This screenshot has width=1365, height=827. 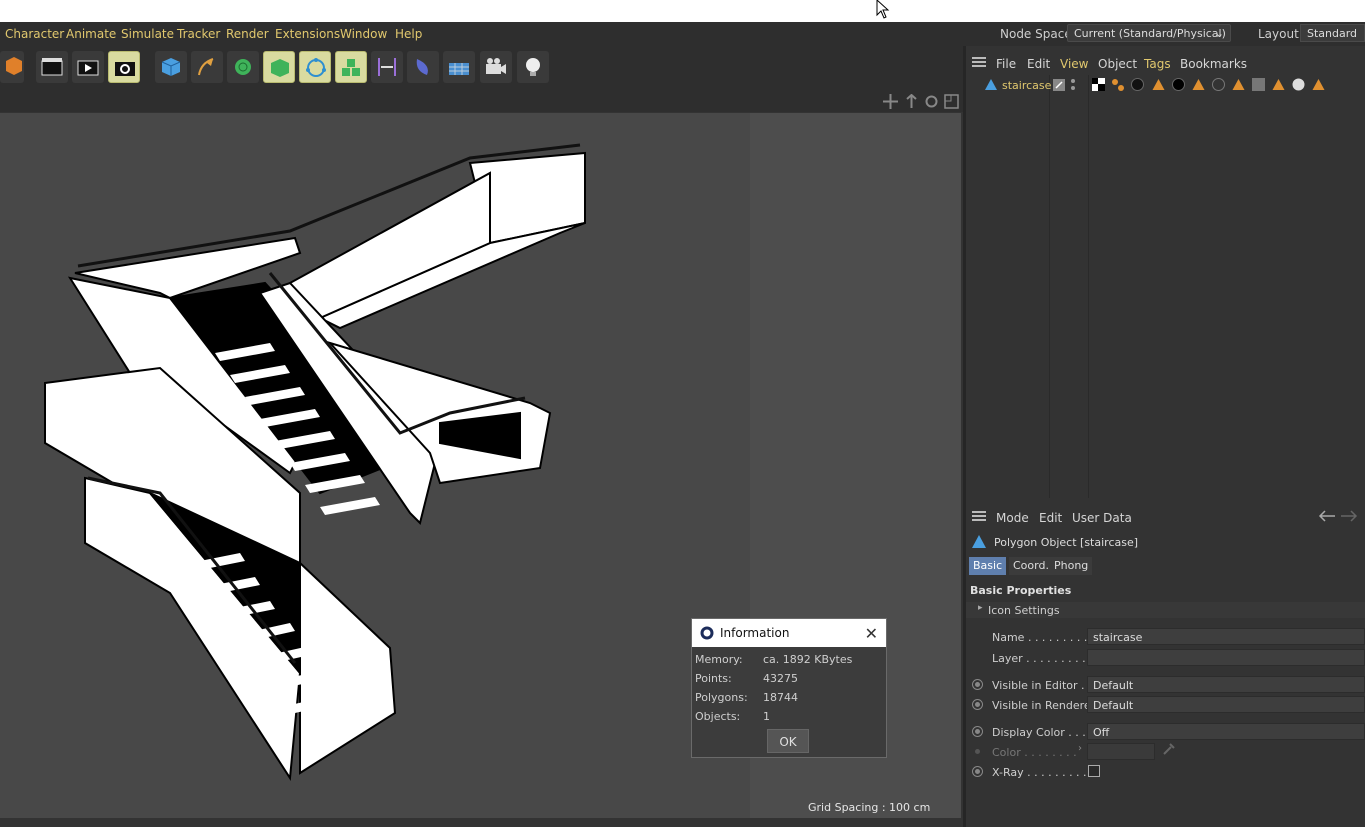 What do you see at coordinates (91, 34) in the screenshot?
I see `menu-animate: Animate` at bounding box center [91, 34].